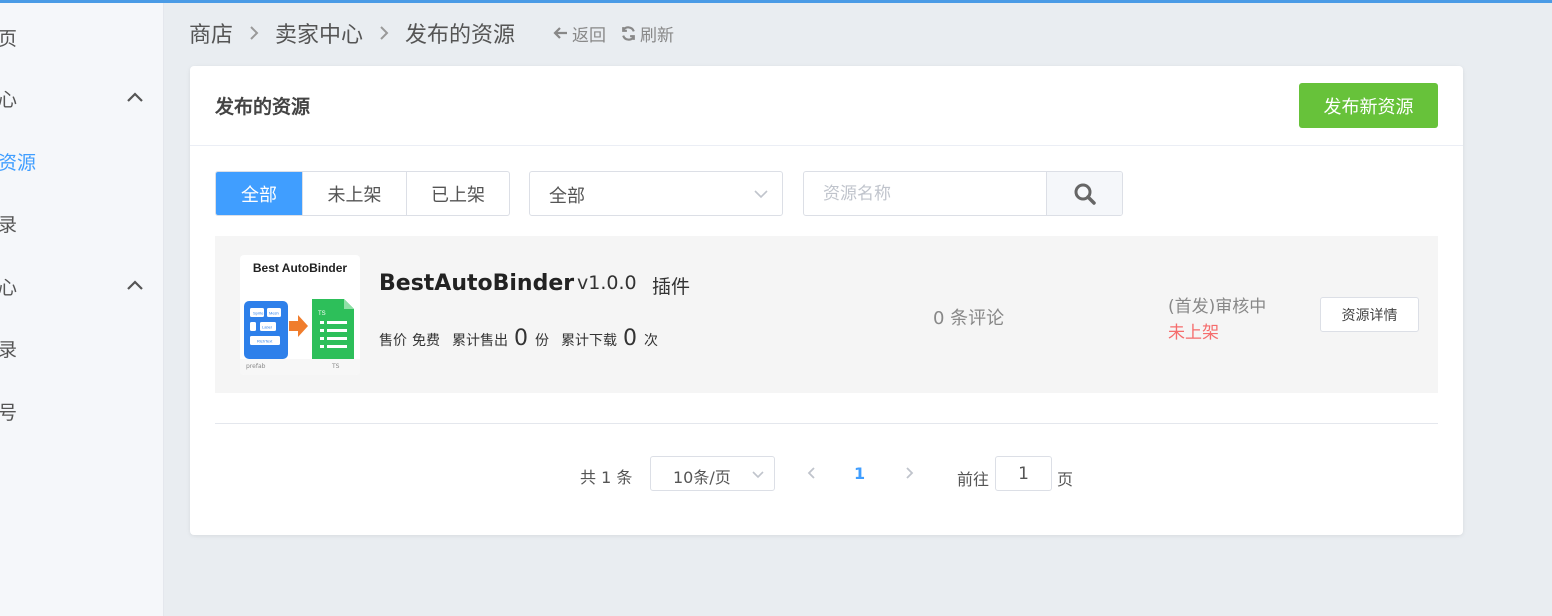 Image resolution: width=1552 pixels, height=616 pixels. What do you see at coordinates (589, 341) in the screenshot?
I see `downloads-label: 累计下载` at bounding box center [589, 341].